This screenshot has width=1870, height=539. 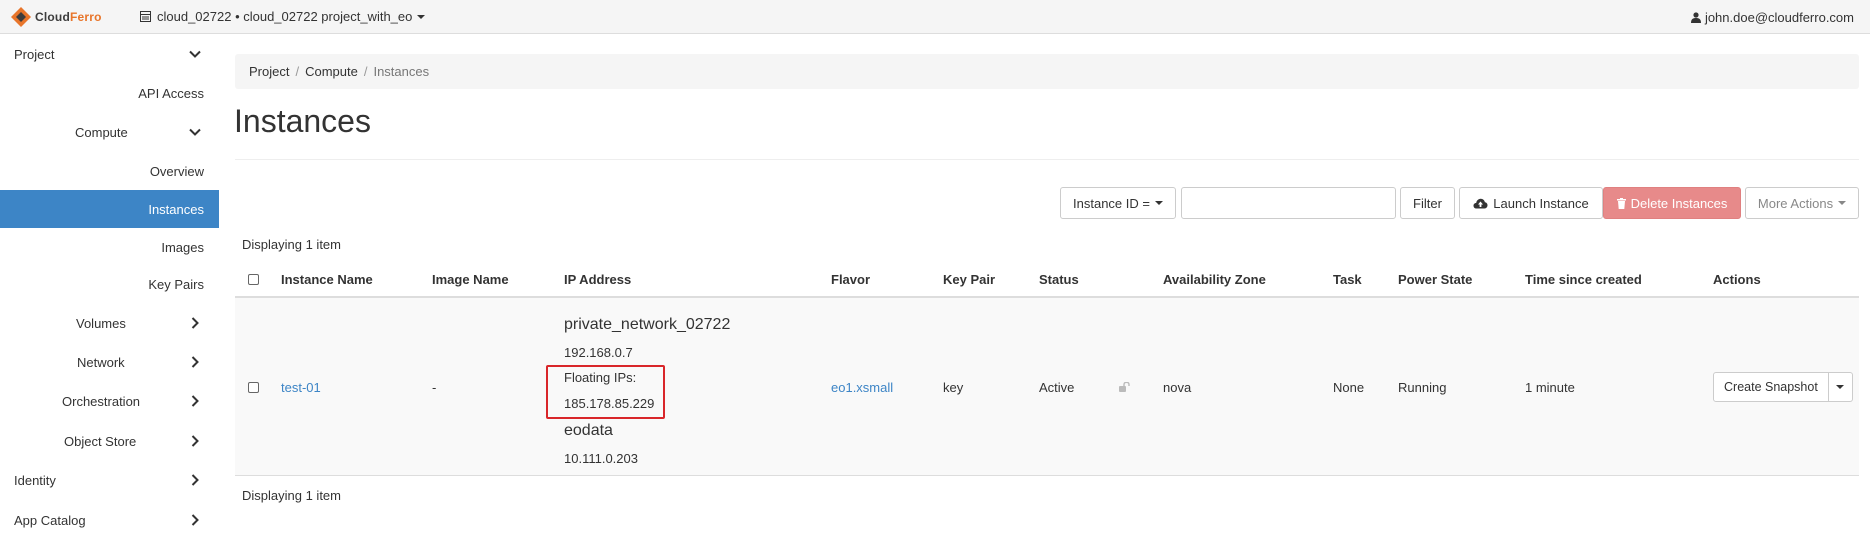 I want to click on sidebar-item-orchestration: Orchestration, so click(x=109, y=401).